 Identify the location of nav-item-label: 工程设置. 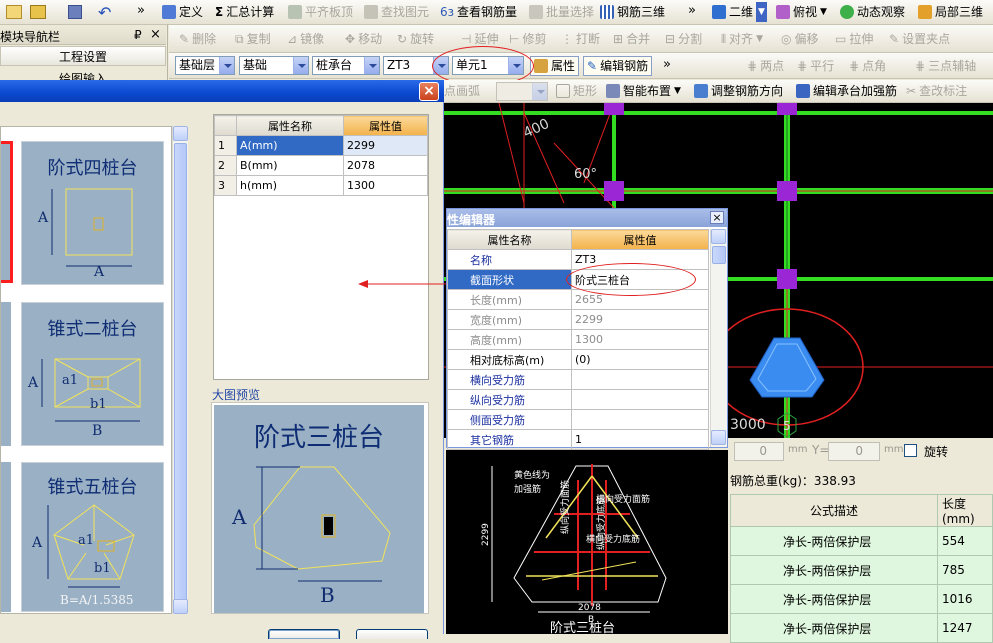
(82, 57).